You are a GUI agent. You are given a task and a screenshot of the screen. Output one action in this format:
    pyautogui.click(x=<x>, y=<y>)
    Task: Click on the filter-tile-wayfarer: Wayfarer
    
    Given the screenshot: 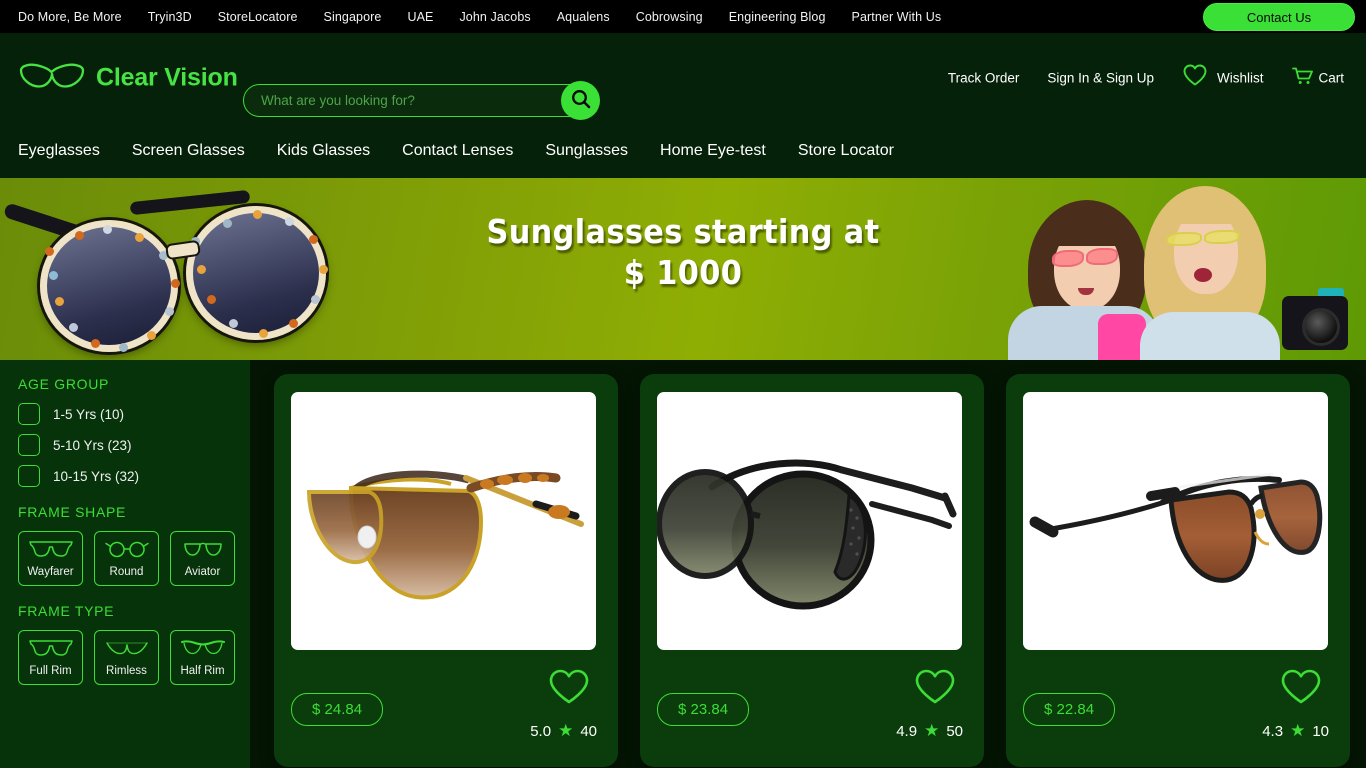 What is the action you would take?
    pyautogui.click(x=50, y=558)
    